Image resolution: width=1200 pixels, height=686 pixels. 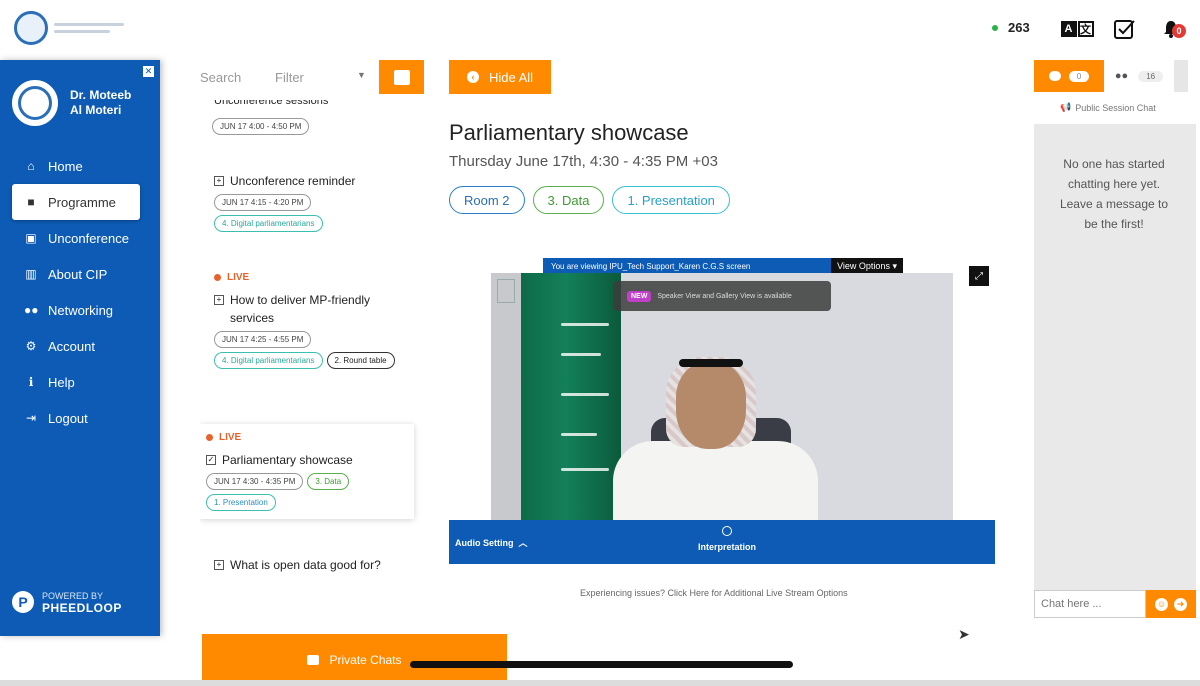 I want to click on session-tags: Room 2 3. Data 1. Presentation, so click(x=589, y=200).